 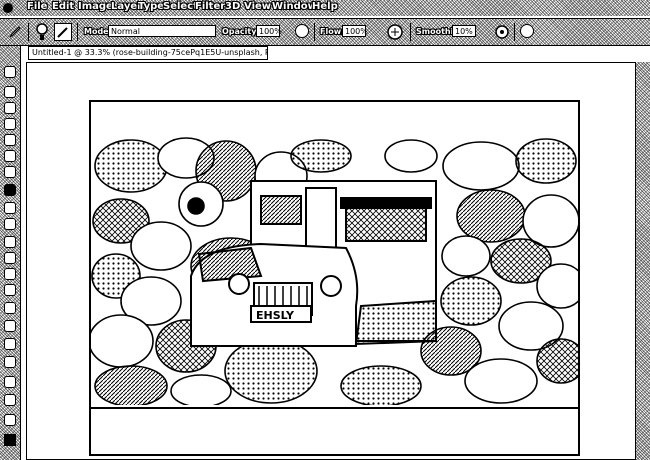 I want to click on shape-tool-icon, so click(x=10, y=362).